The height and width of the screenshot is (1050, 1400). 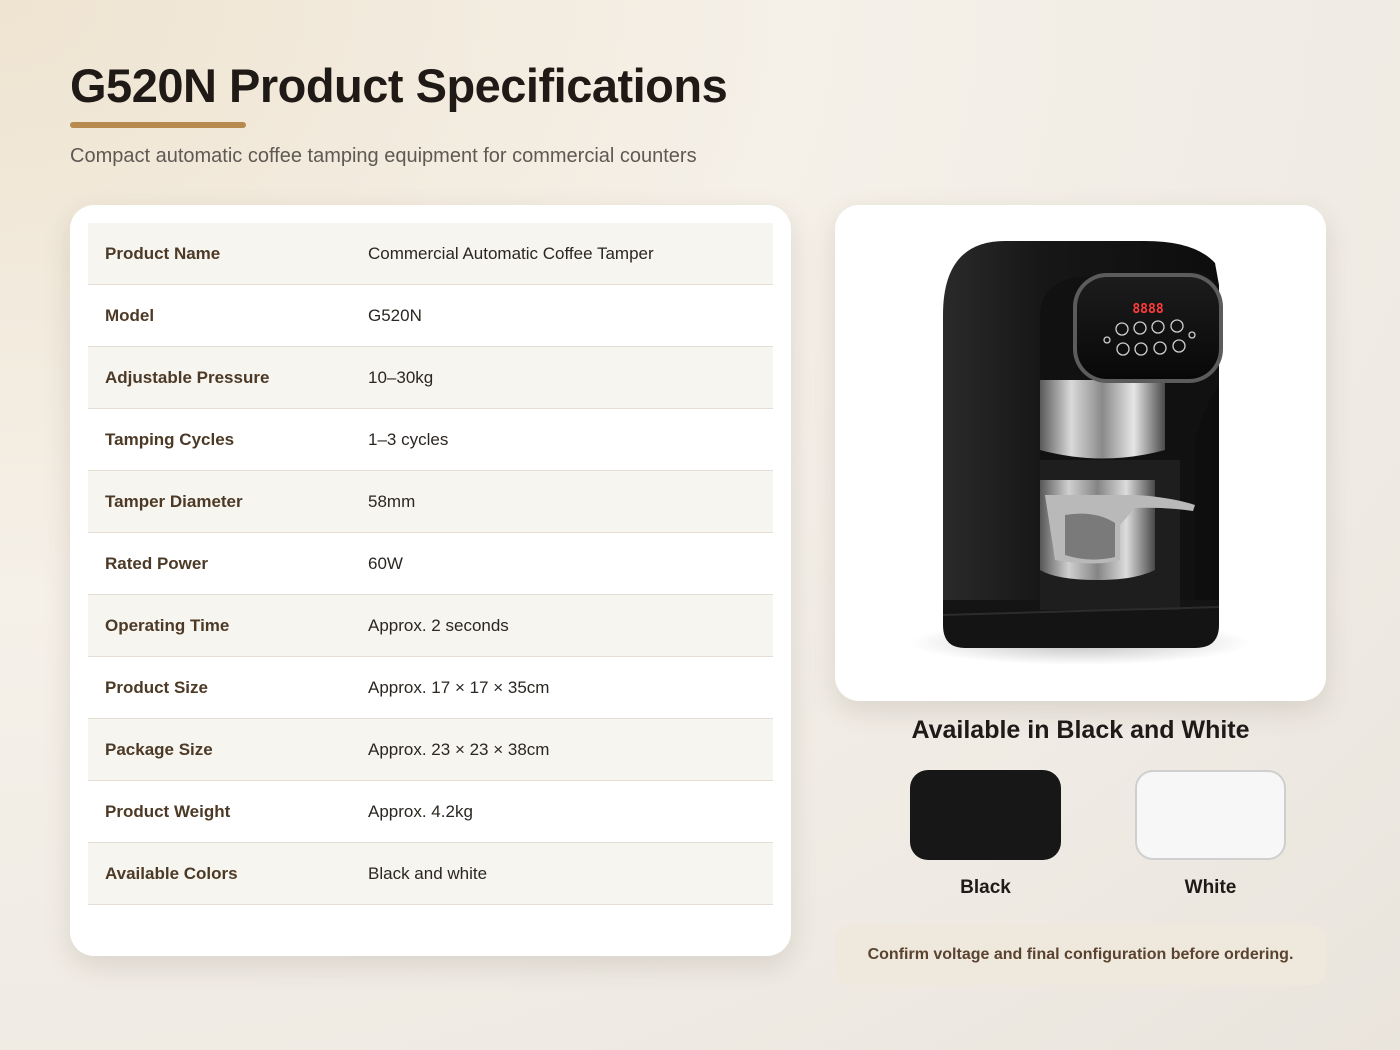 What do you see at coordinates (438, 625) in the screenshot?
I see `spec-value: Approx. 2 seconds` at bounding box center [438, 625].